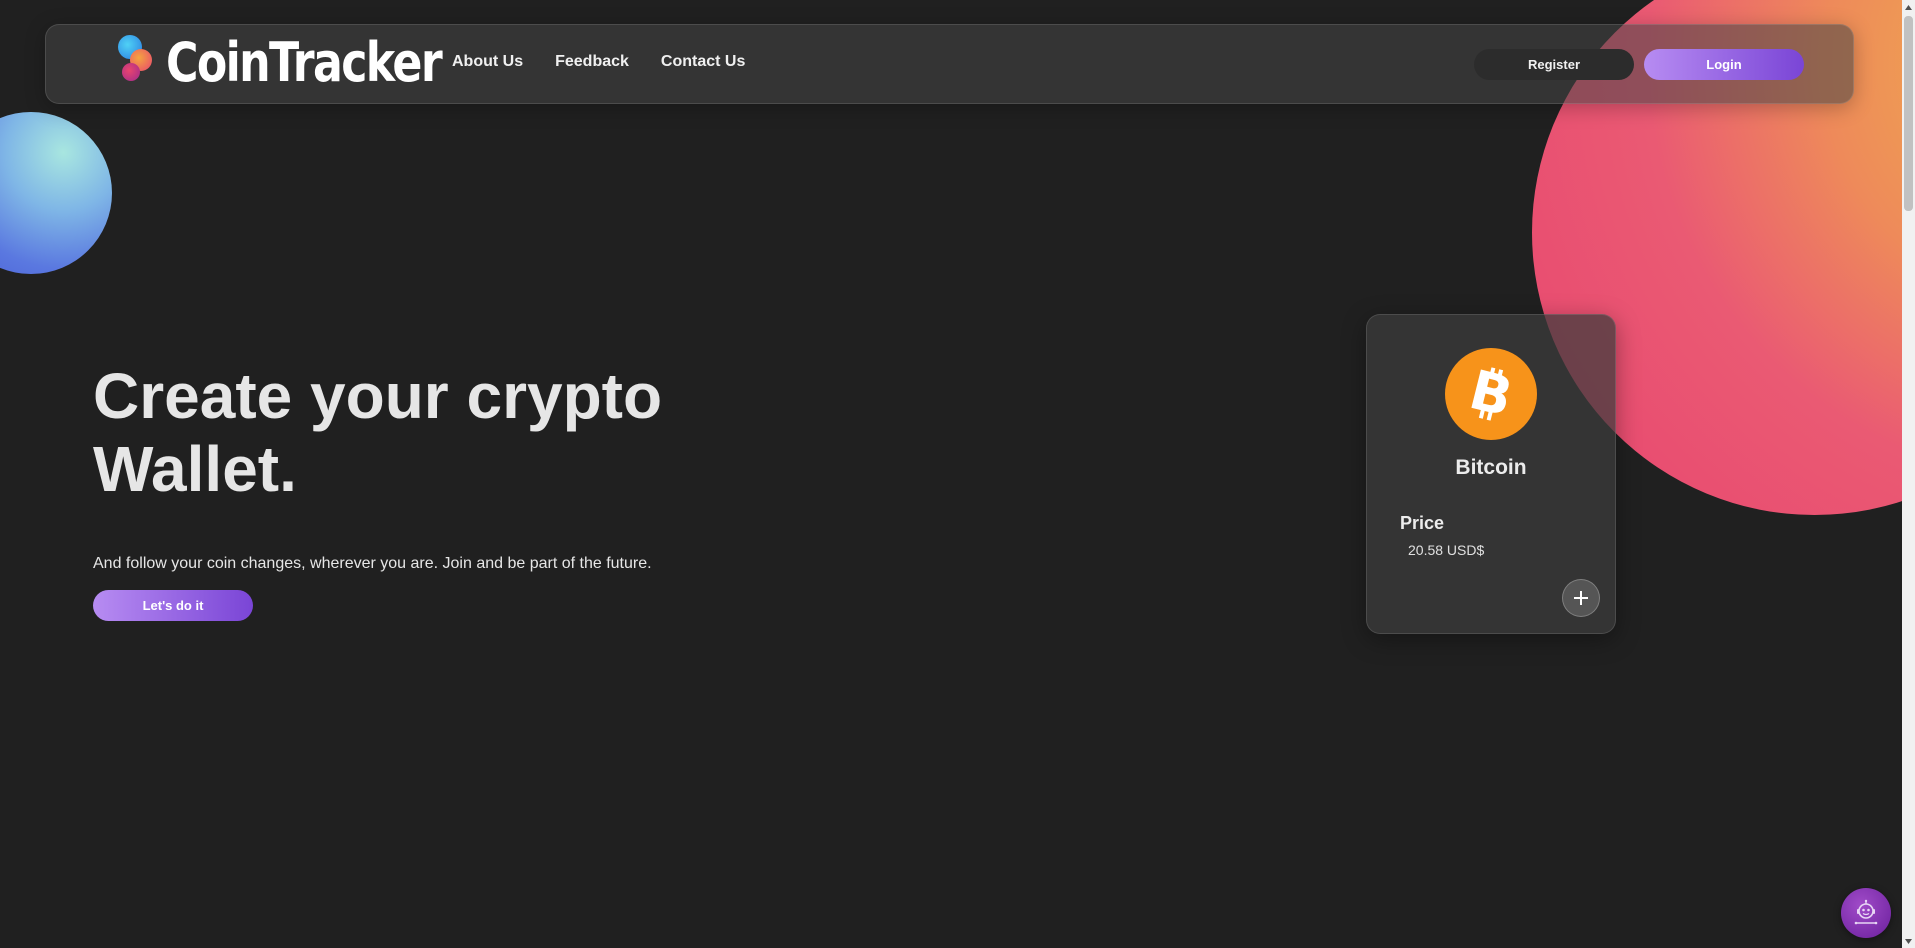 Image resolution: width=1915 pixels, height=948 pixels. I want to click on coin-card: B Bitcoin Price 20.58 USD$, so click(1491, 474).